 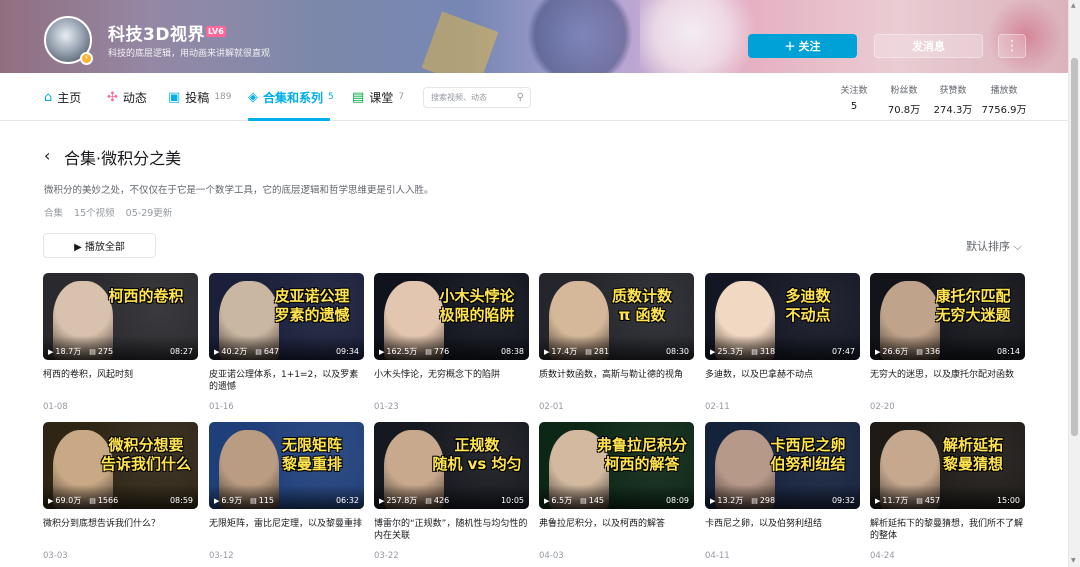 What do you see at coordinates (947, 381) in the screenshot?
I see `video-title: 无穷大的迷思，以及康托尔配对函数` at bounding box center [947, 381].